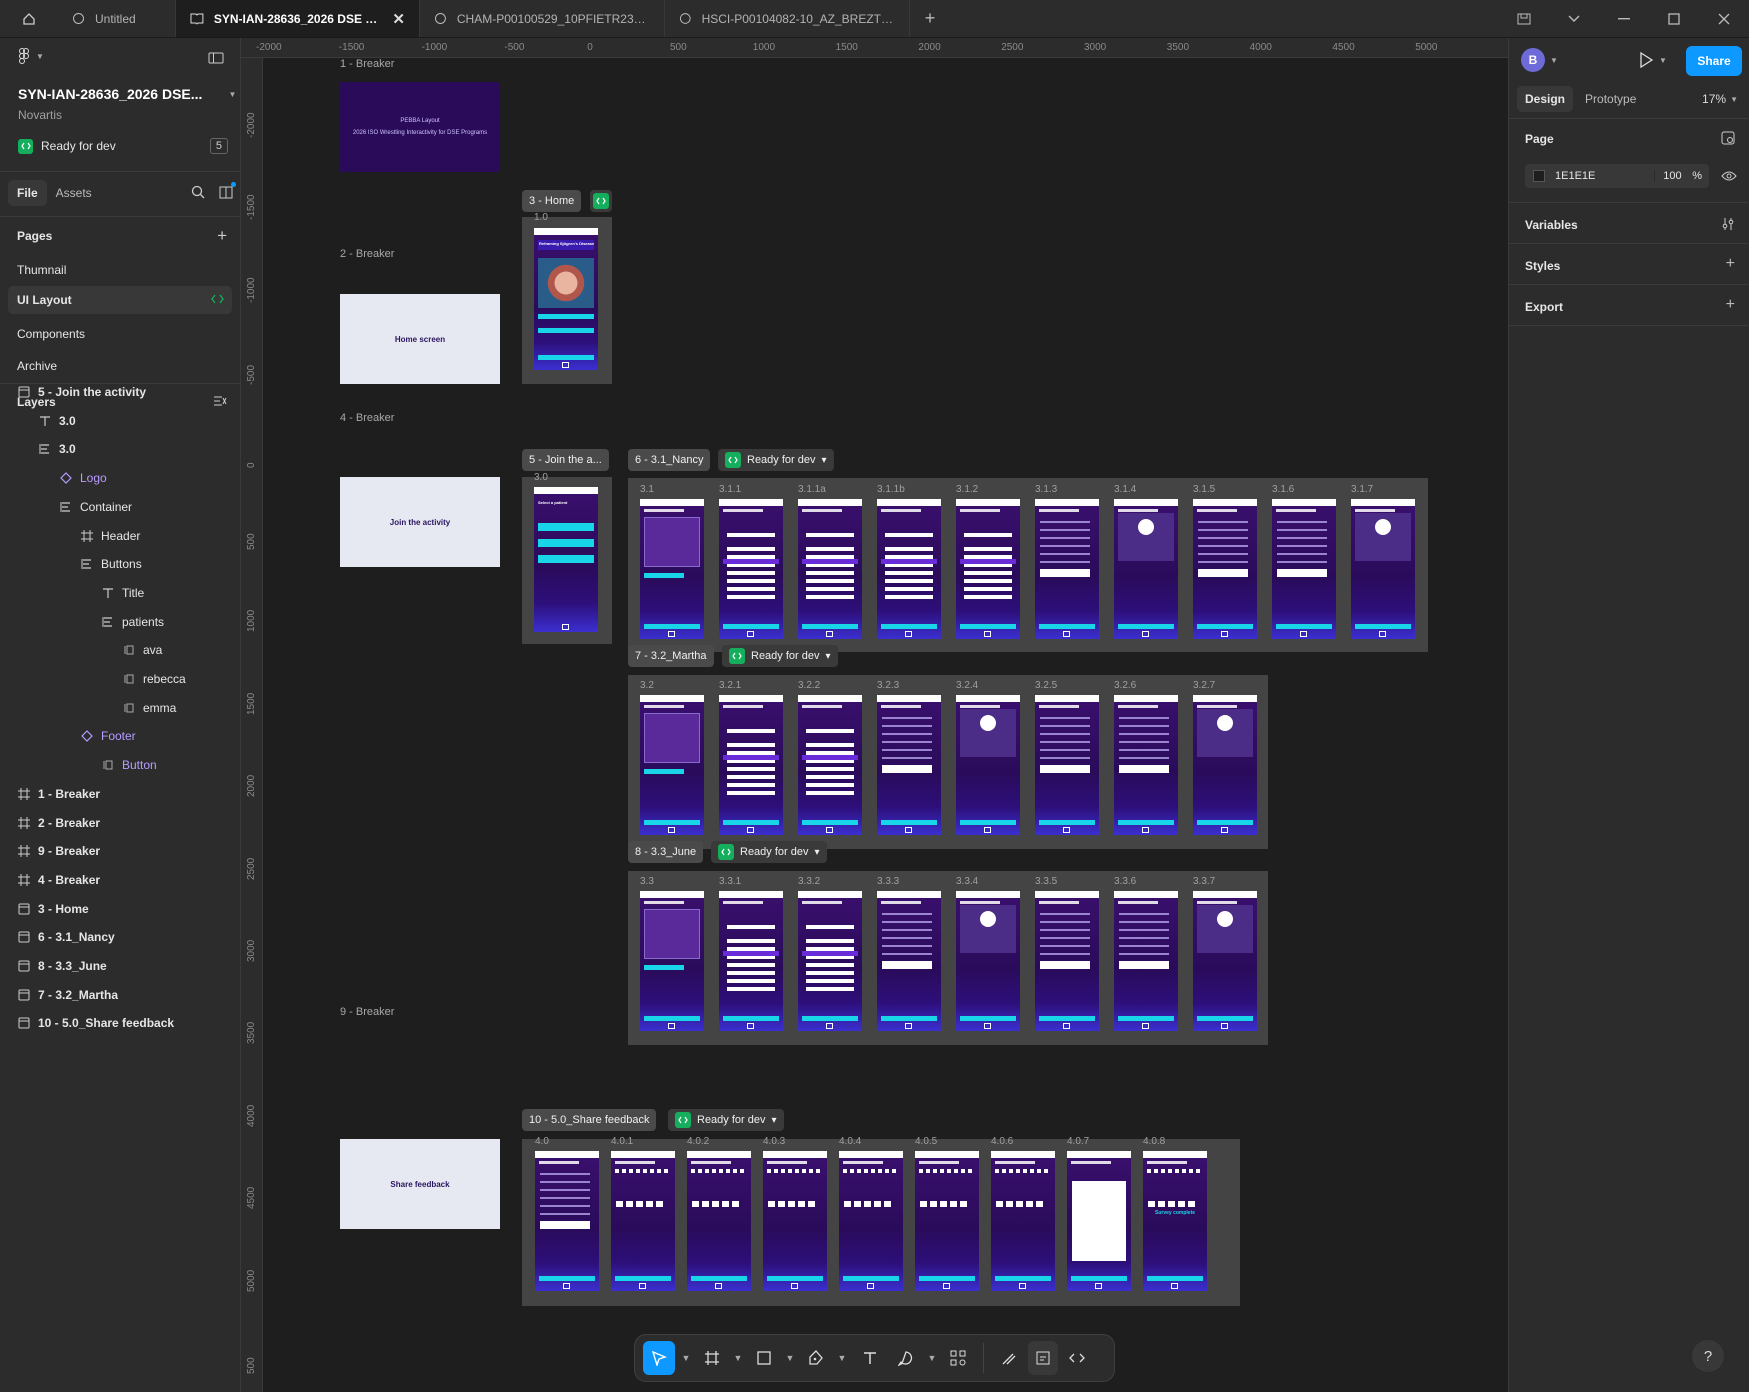 This screenshot has width=1749, height=1392. I want to click on layer-row: emma, so click(149, 708).